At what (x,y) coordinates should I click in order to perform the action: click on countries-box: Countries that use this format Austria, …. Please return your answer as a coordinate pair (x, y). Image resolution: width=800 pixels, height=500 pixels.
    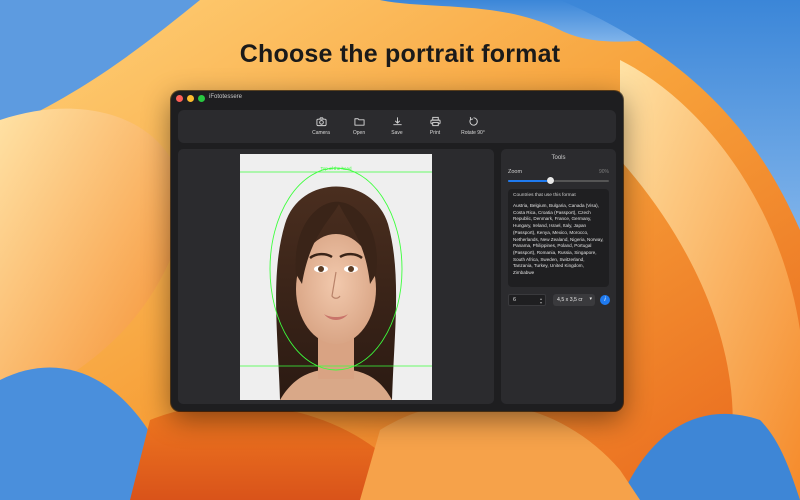
    Looking at the image, I should click on (558, 238).